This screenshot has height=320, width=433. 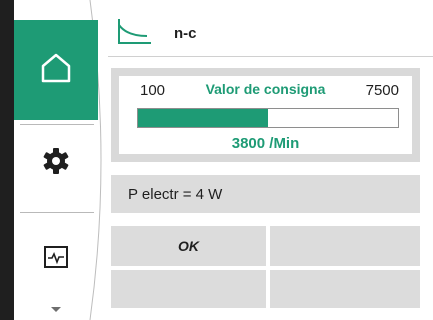 I want to click on sidebar-item-more, so click(x=56, y=310).